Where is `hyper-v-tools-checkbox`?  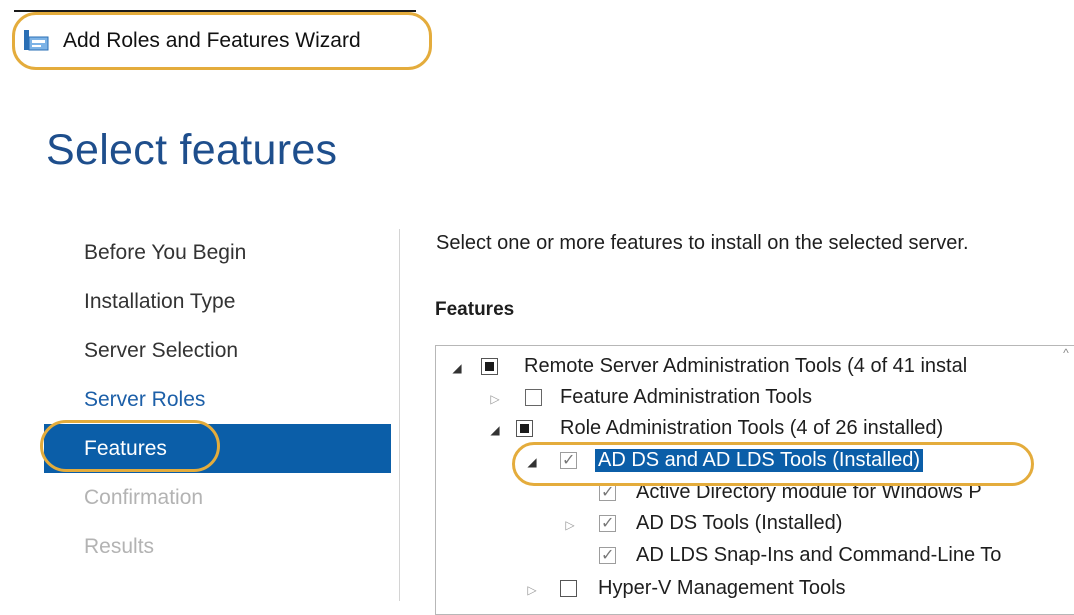
hyper-v-tools-checkbox is located at coordinates (568, 588).